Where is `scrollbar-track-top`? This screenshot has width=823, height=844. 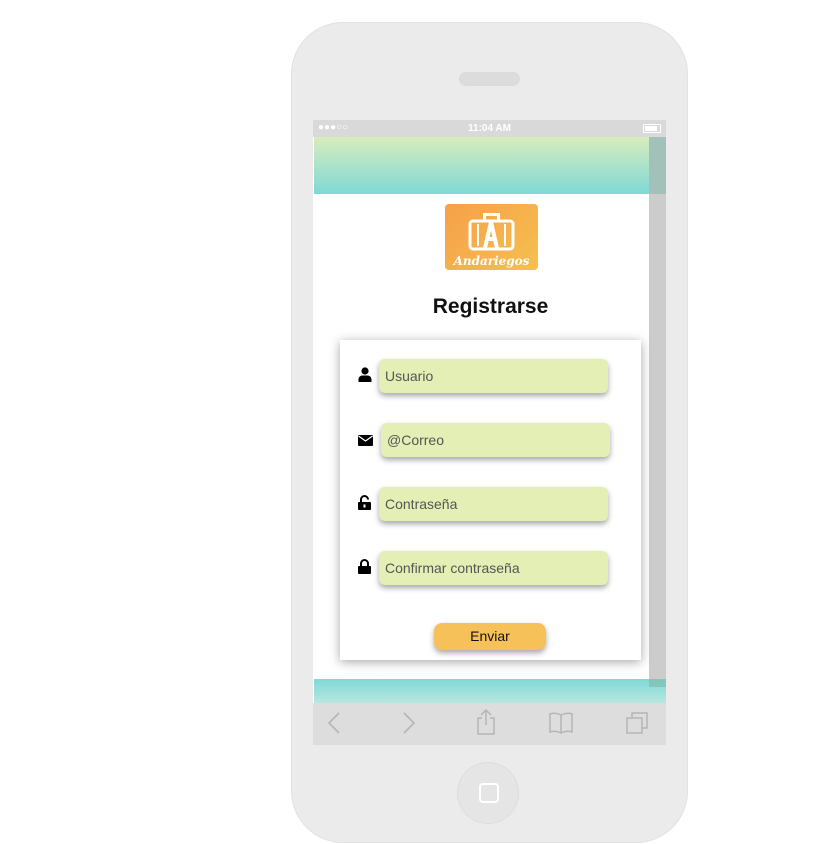 scrollbar-track-top is located at coordinates (657, 165).